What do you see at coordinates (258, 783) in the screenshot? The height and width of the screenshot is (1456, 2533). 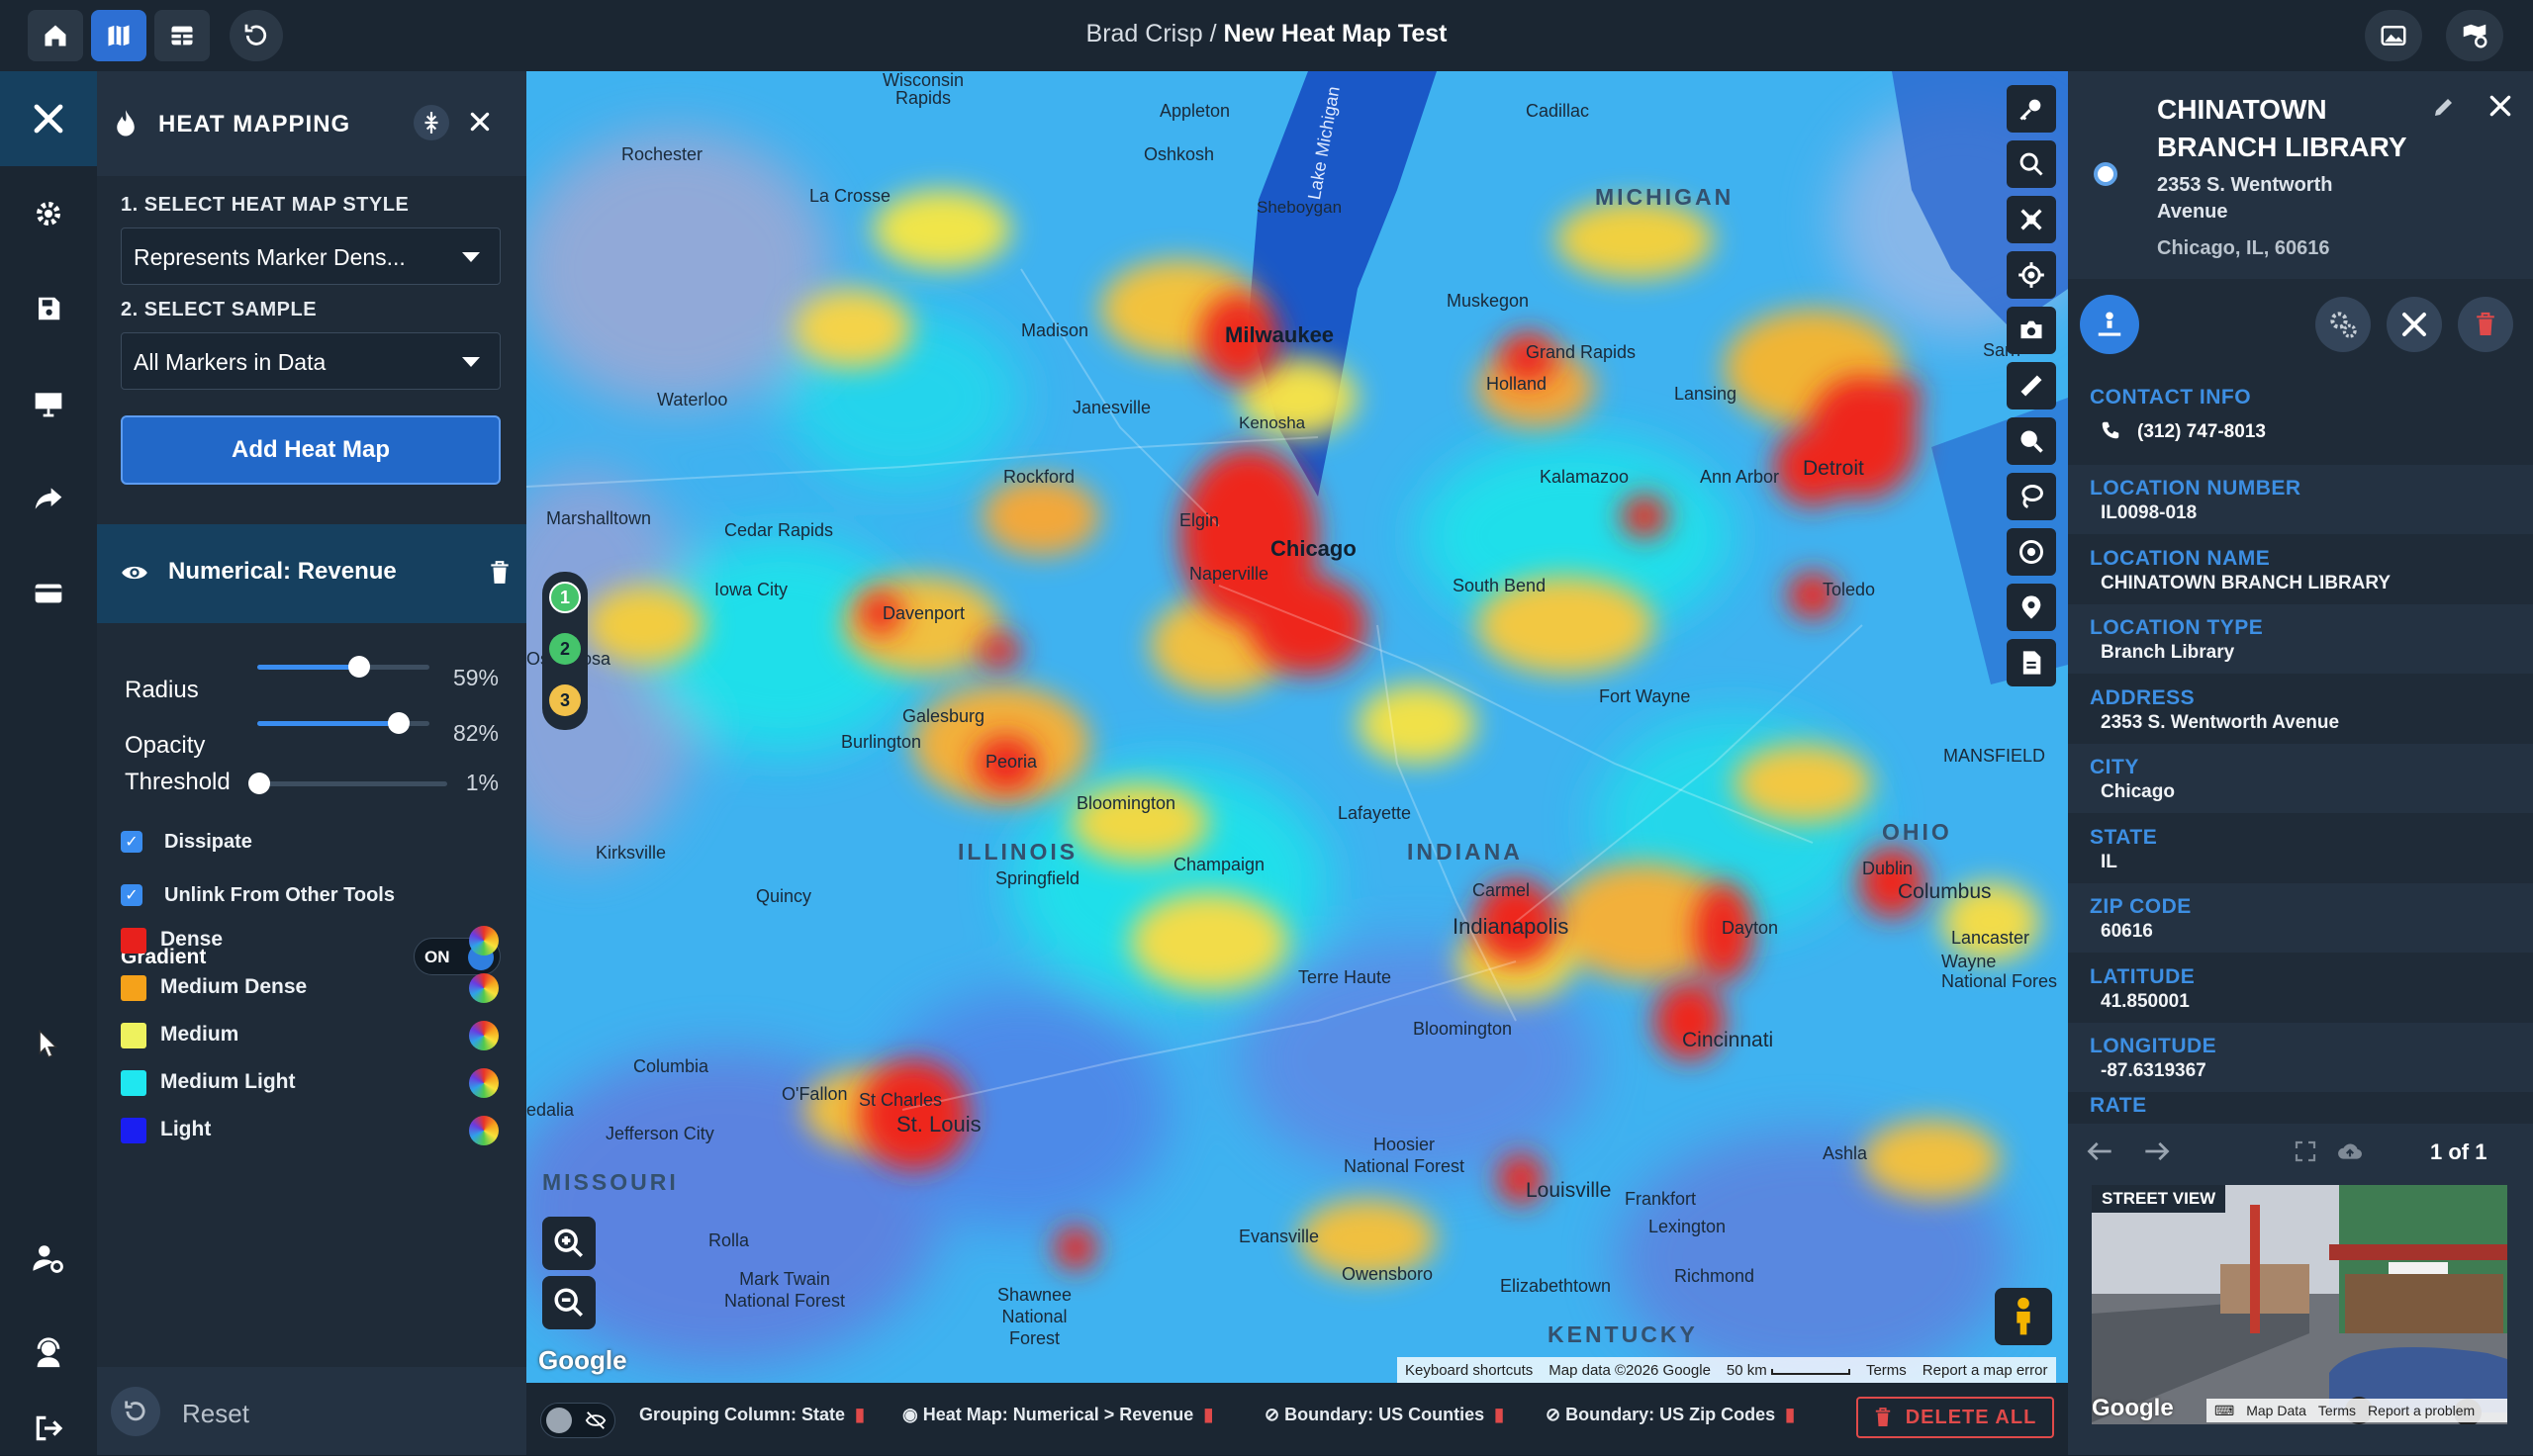 I see `threshold-slider-handle` at bounding box center [258, 783].